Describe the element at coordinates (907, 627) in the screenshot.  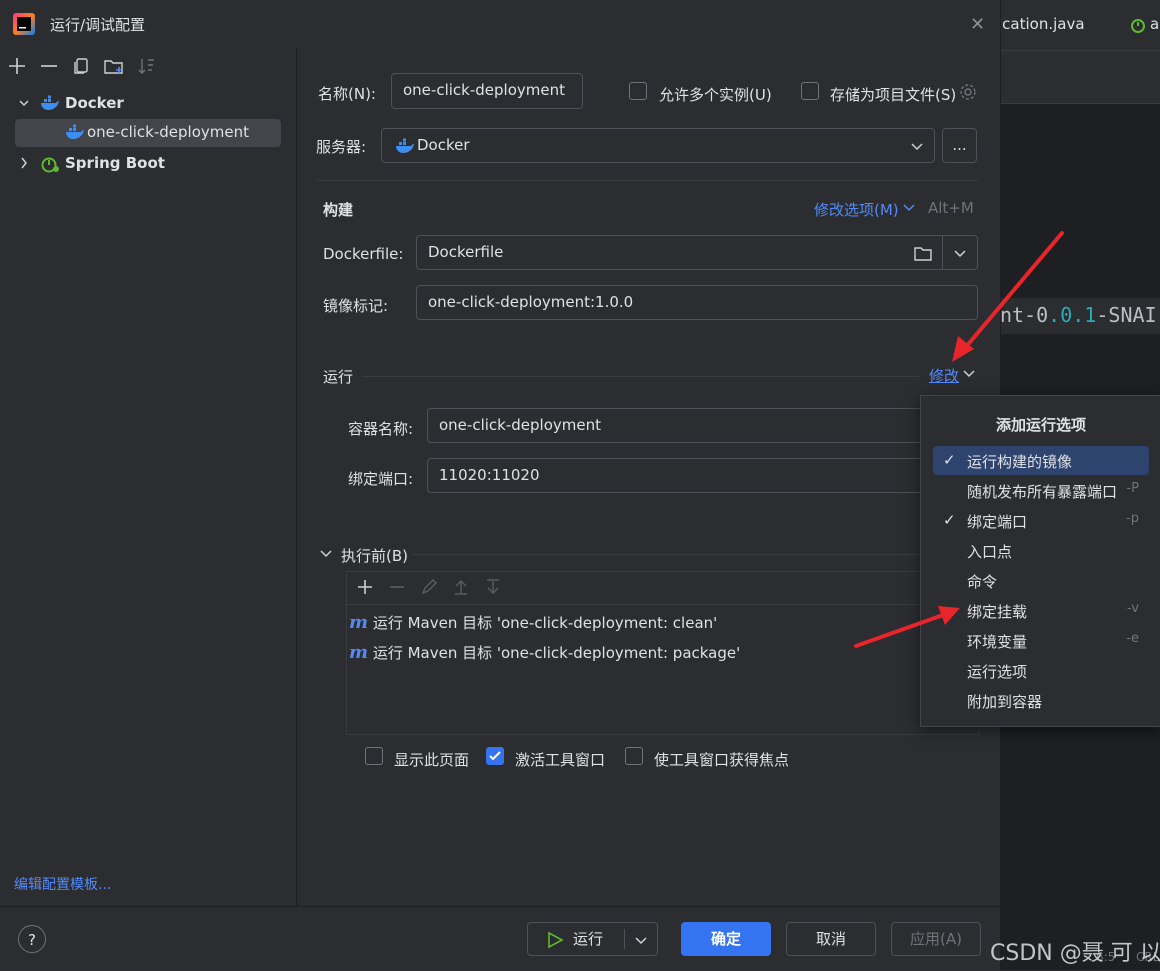
I see `arrow-to-bind-mounts` at that location.